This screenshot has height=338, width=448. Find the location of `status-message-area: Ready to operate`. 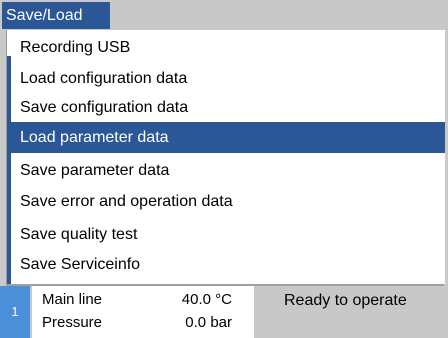

status-message-area: Ready to operate is located at coordinates (351, 312).